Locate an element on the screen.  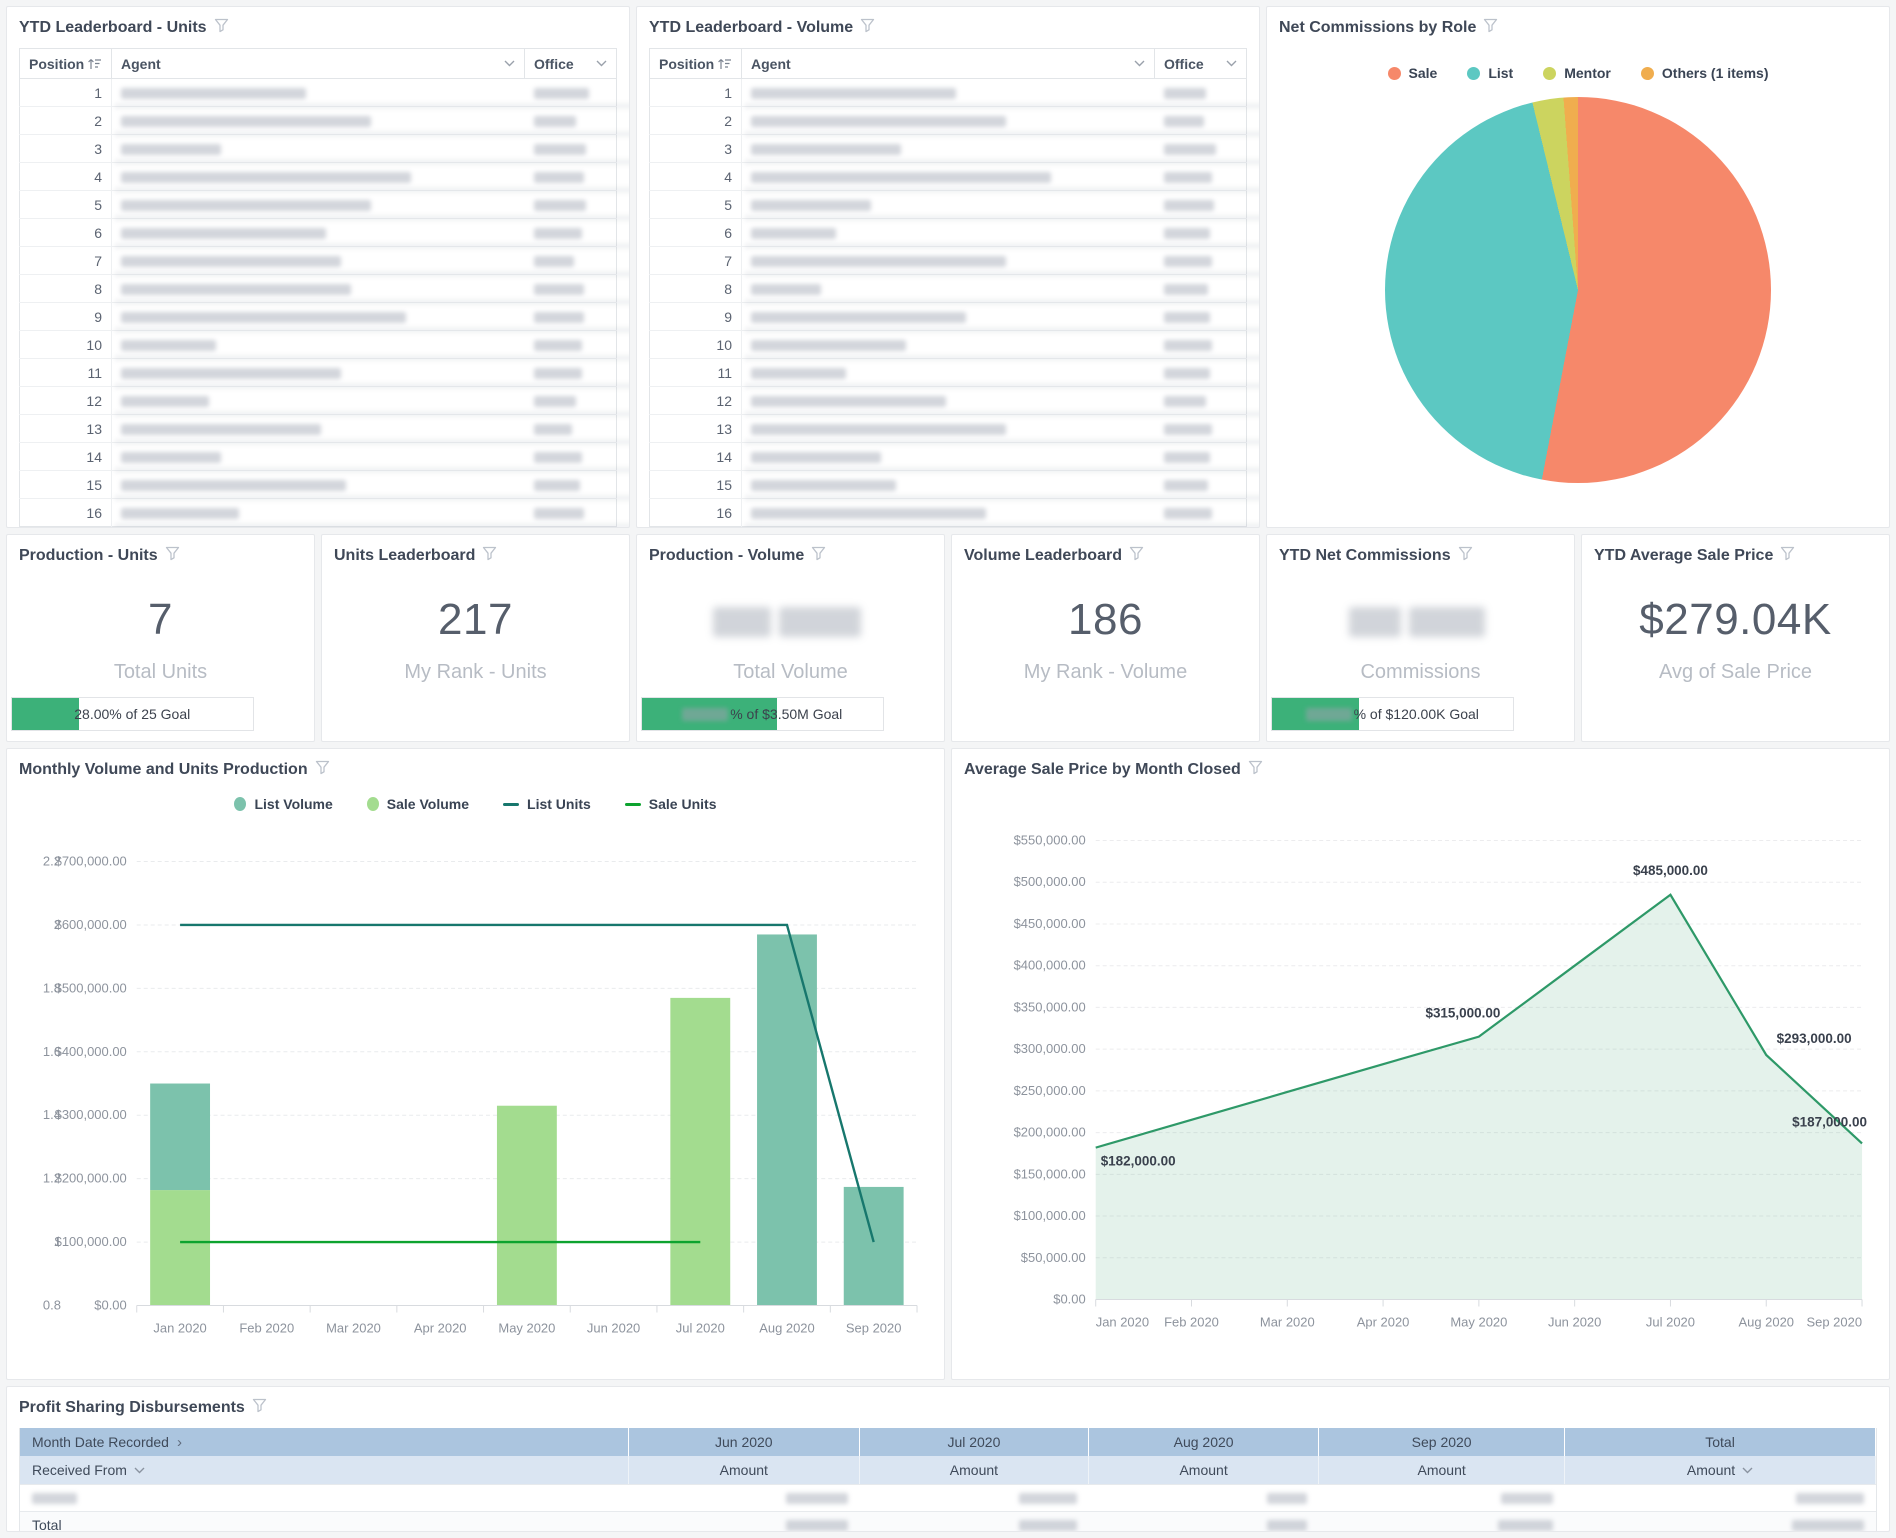
net-commissions-pie-chart is located at coordinates (1578, 290).